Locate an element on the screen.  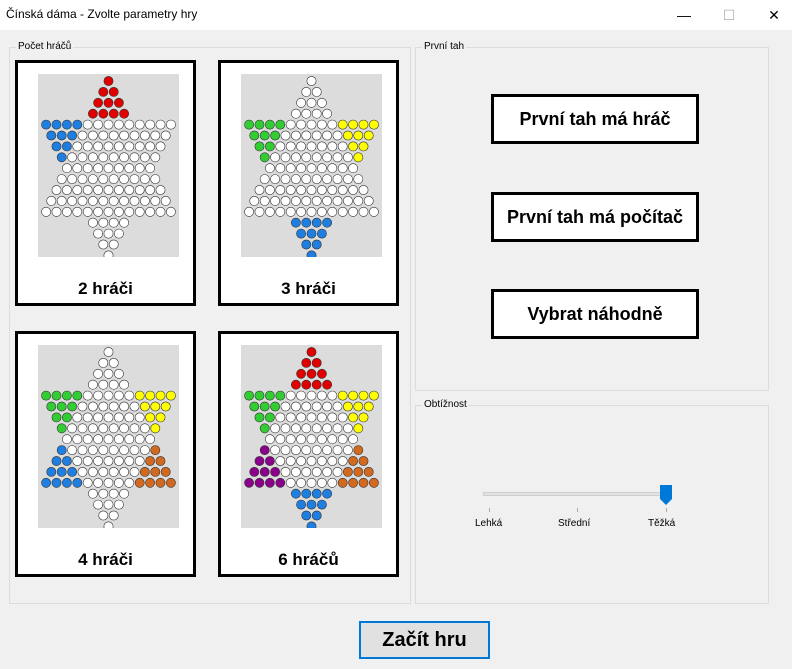
window-title: Čínská dáma - Zvolte parametry hry is located at coordinates (102, 14).